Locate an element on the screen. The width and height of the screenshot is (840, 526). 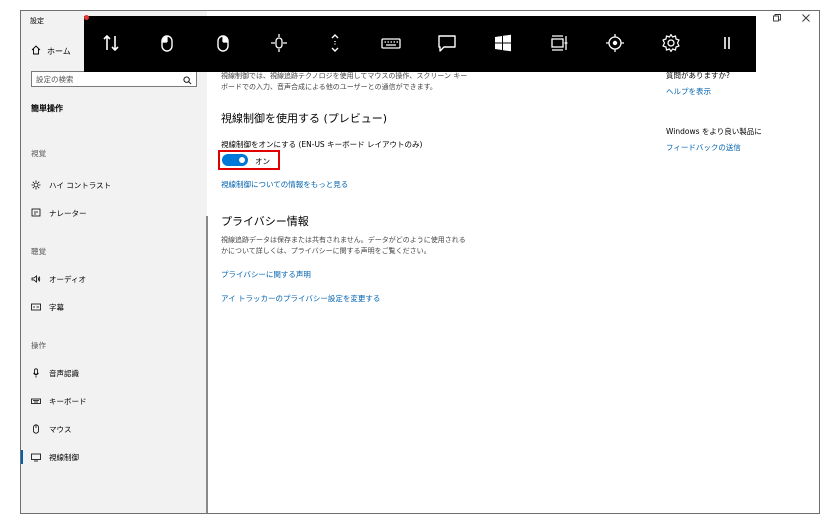
search-input is located at coordinates (106, 79).